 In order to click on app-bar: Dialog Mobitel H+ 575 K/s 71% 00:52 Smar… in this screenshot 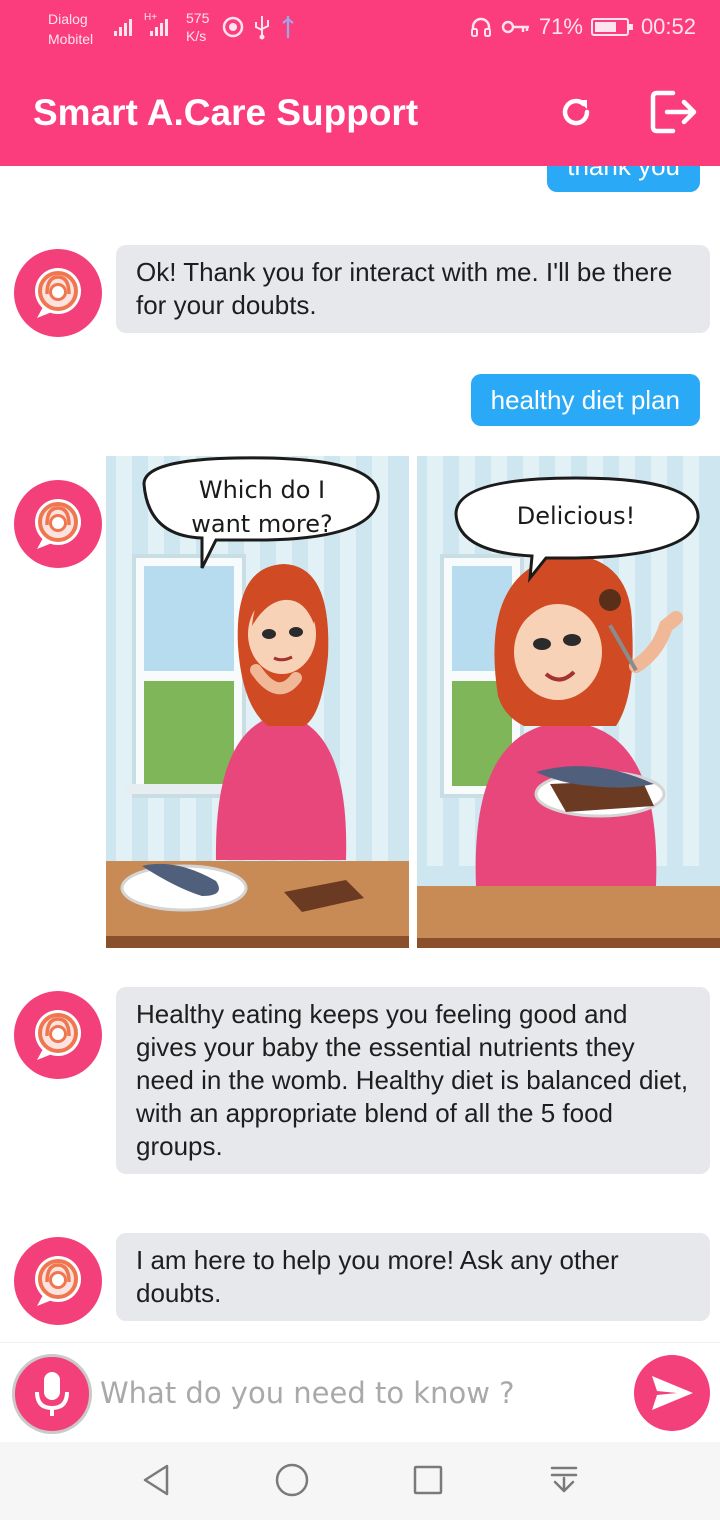, I will do `click(360, 83)`.